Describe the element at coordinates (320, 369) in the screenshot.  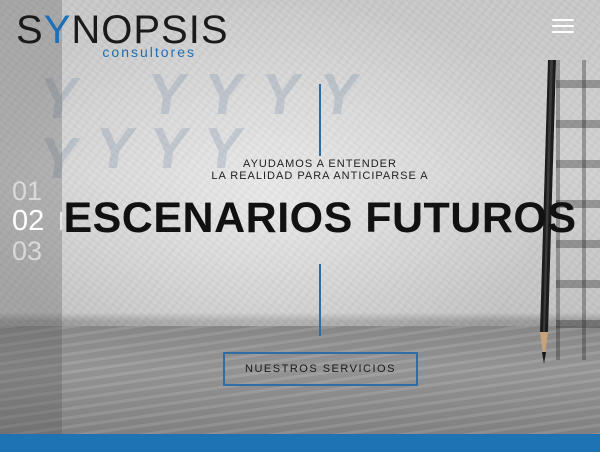
I see `services-button: NUESTROS SERVICIOS` at that location.